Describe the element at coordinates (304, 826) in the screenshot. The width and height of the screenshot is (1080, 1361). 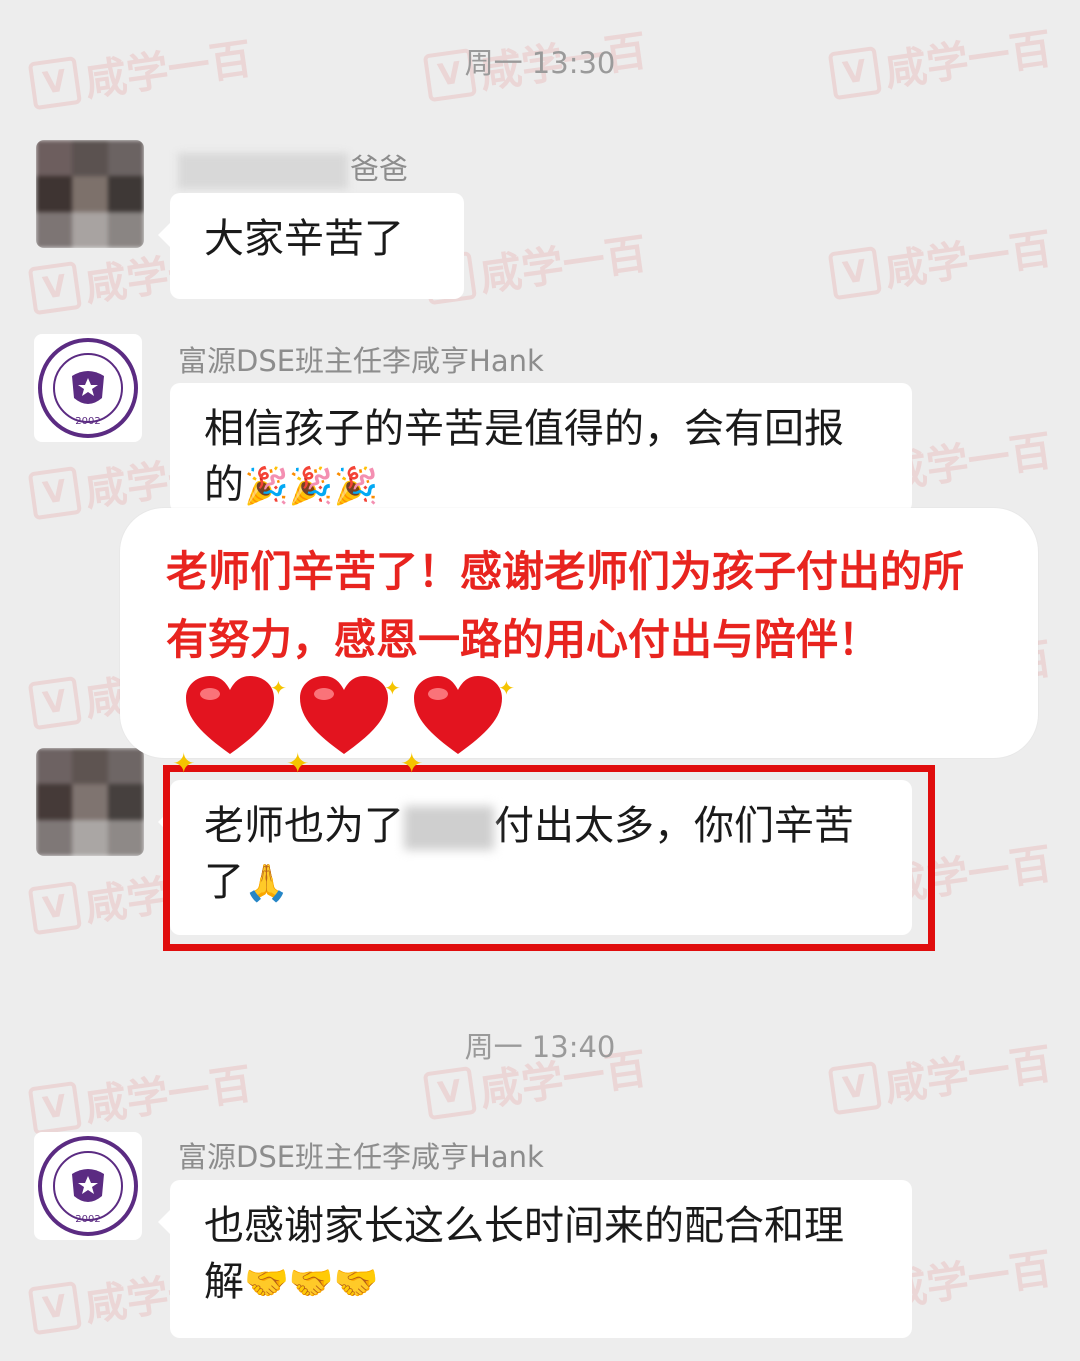
I see `message-text: 老师也为了` at that location.